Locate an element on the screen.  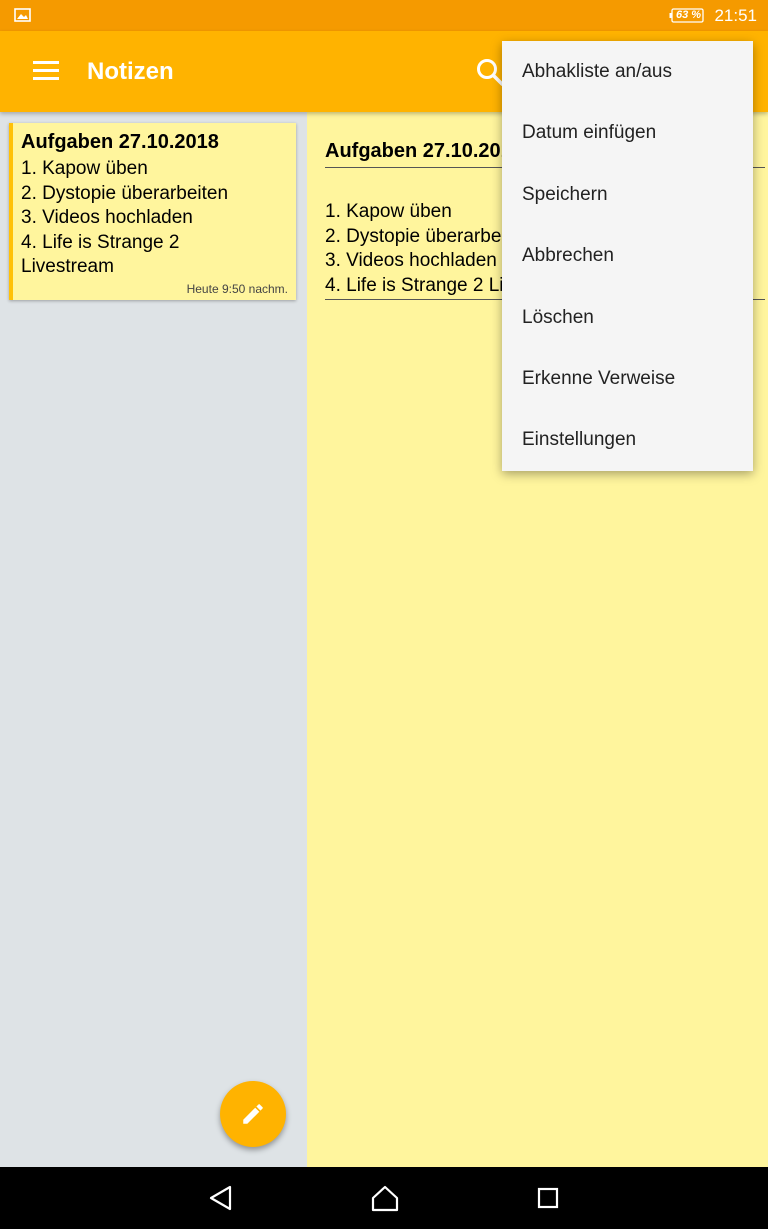
clock: 21:51 is located at coordinates (735, 15).